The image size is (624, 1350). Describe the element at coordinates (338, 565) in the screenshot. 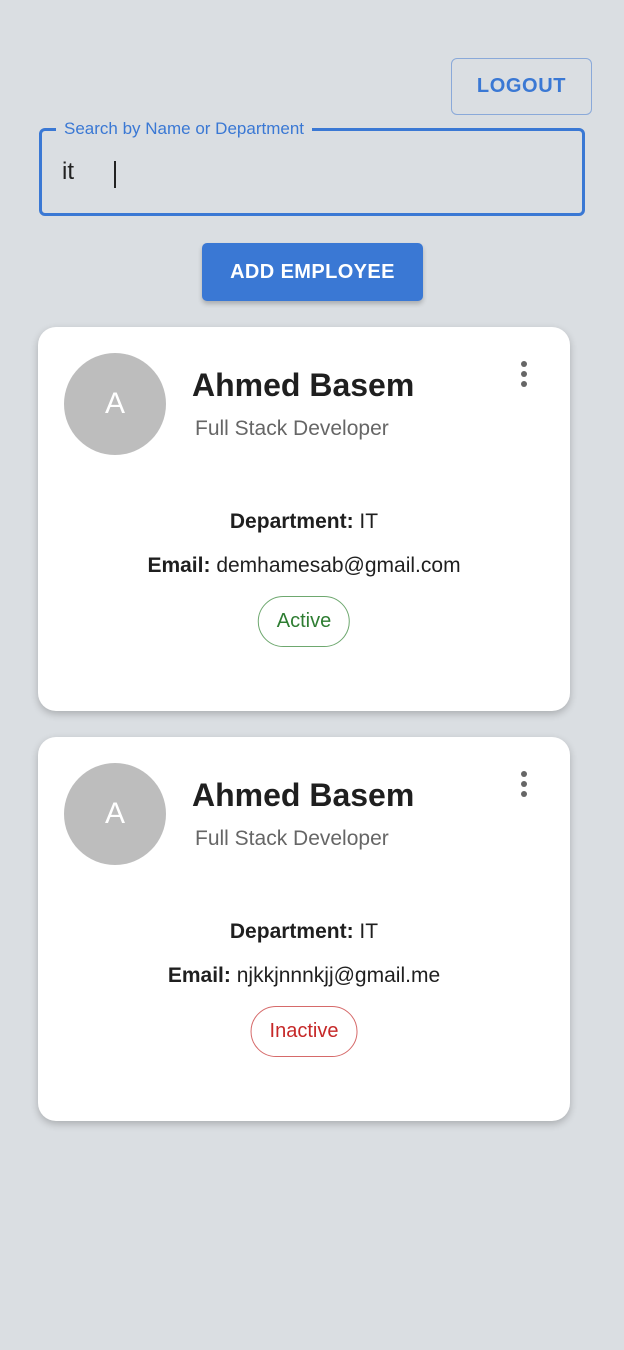

I see `email-value: demhamesab@gmail.com` at that location.